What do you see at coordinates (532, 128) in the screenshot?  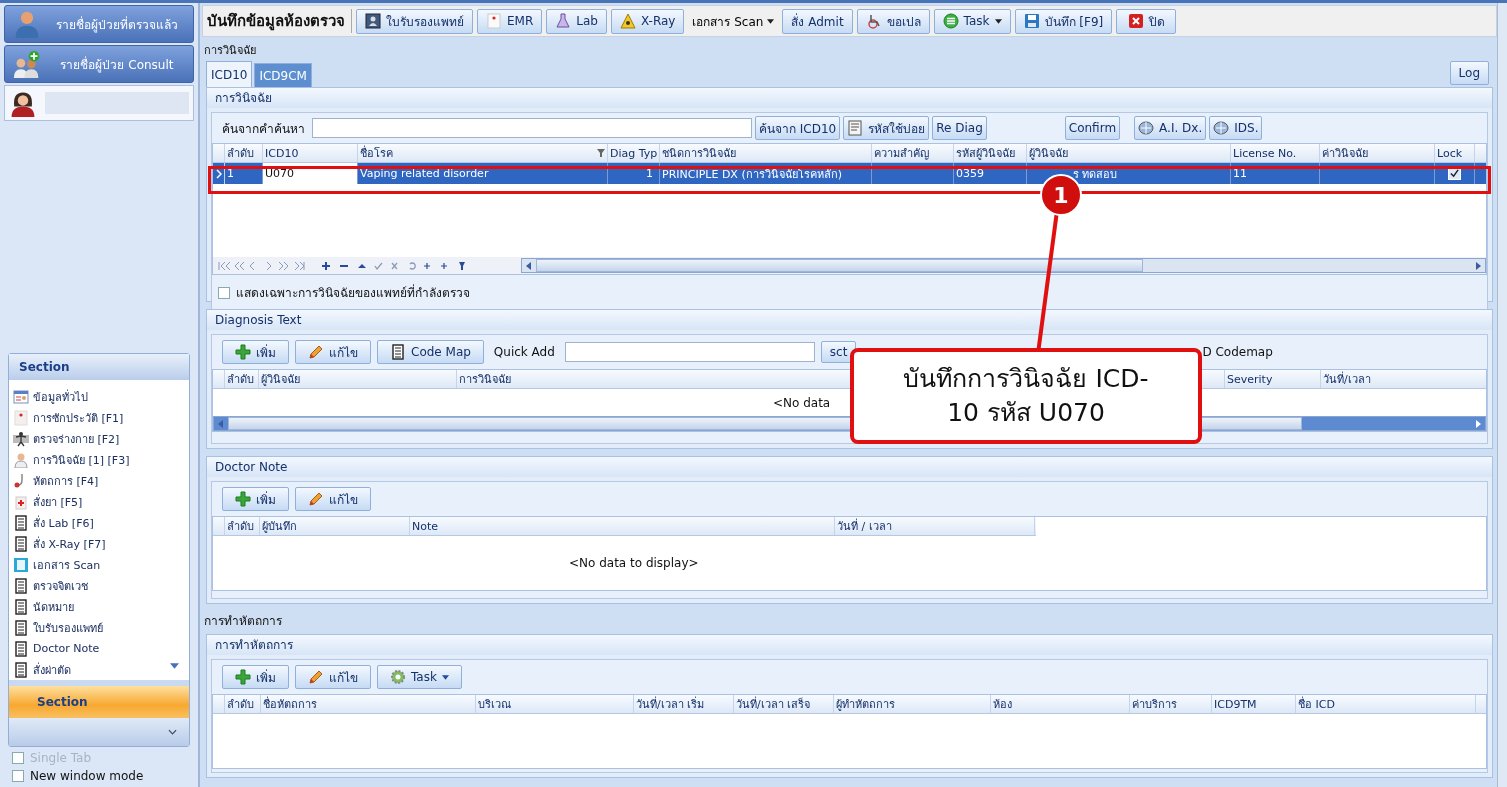 I see `search-field` at bounding box center [532, 128].